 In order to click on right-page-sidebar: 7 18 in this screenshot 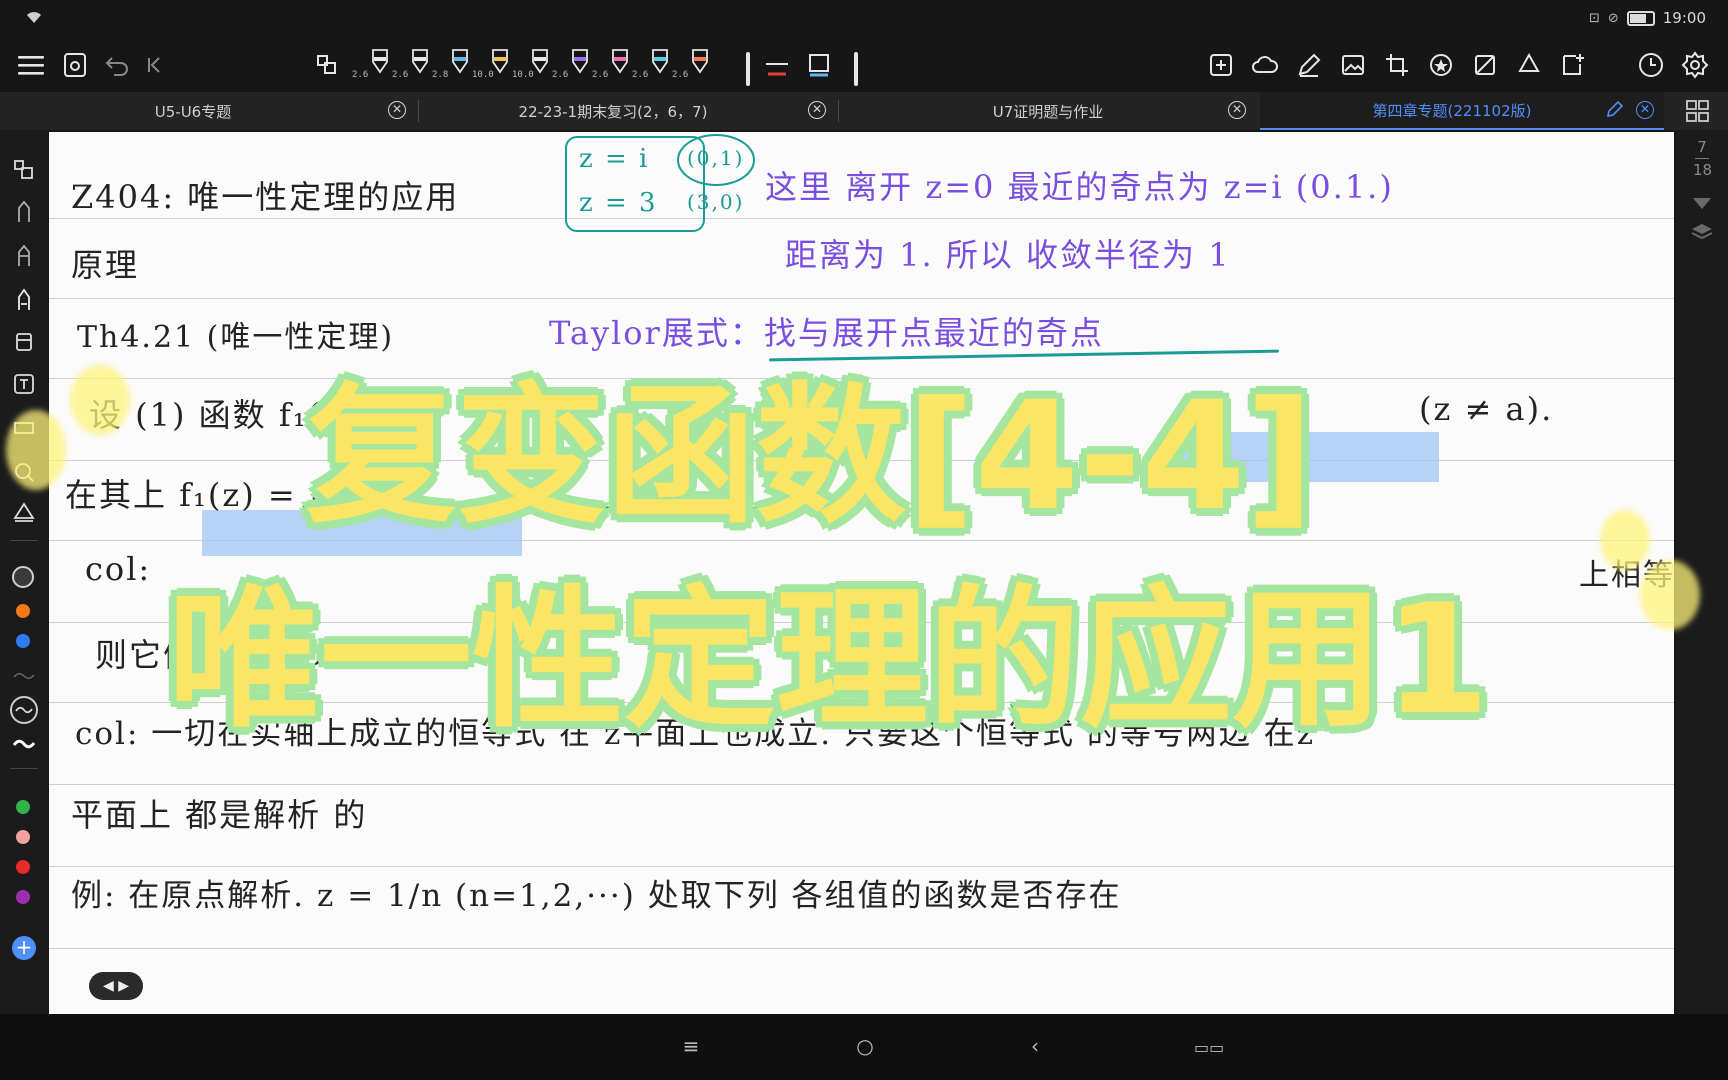, I will do `click(1702, 572)`.